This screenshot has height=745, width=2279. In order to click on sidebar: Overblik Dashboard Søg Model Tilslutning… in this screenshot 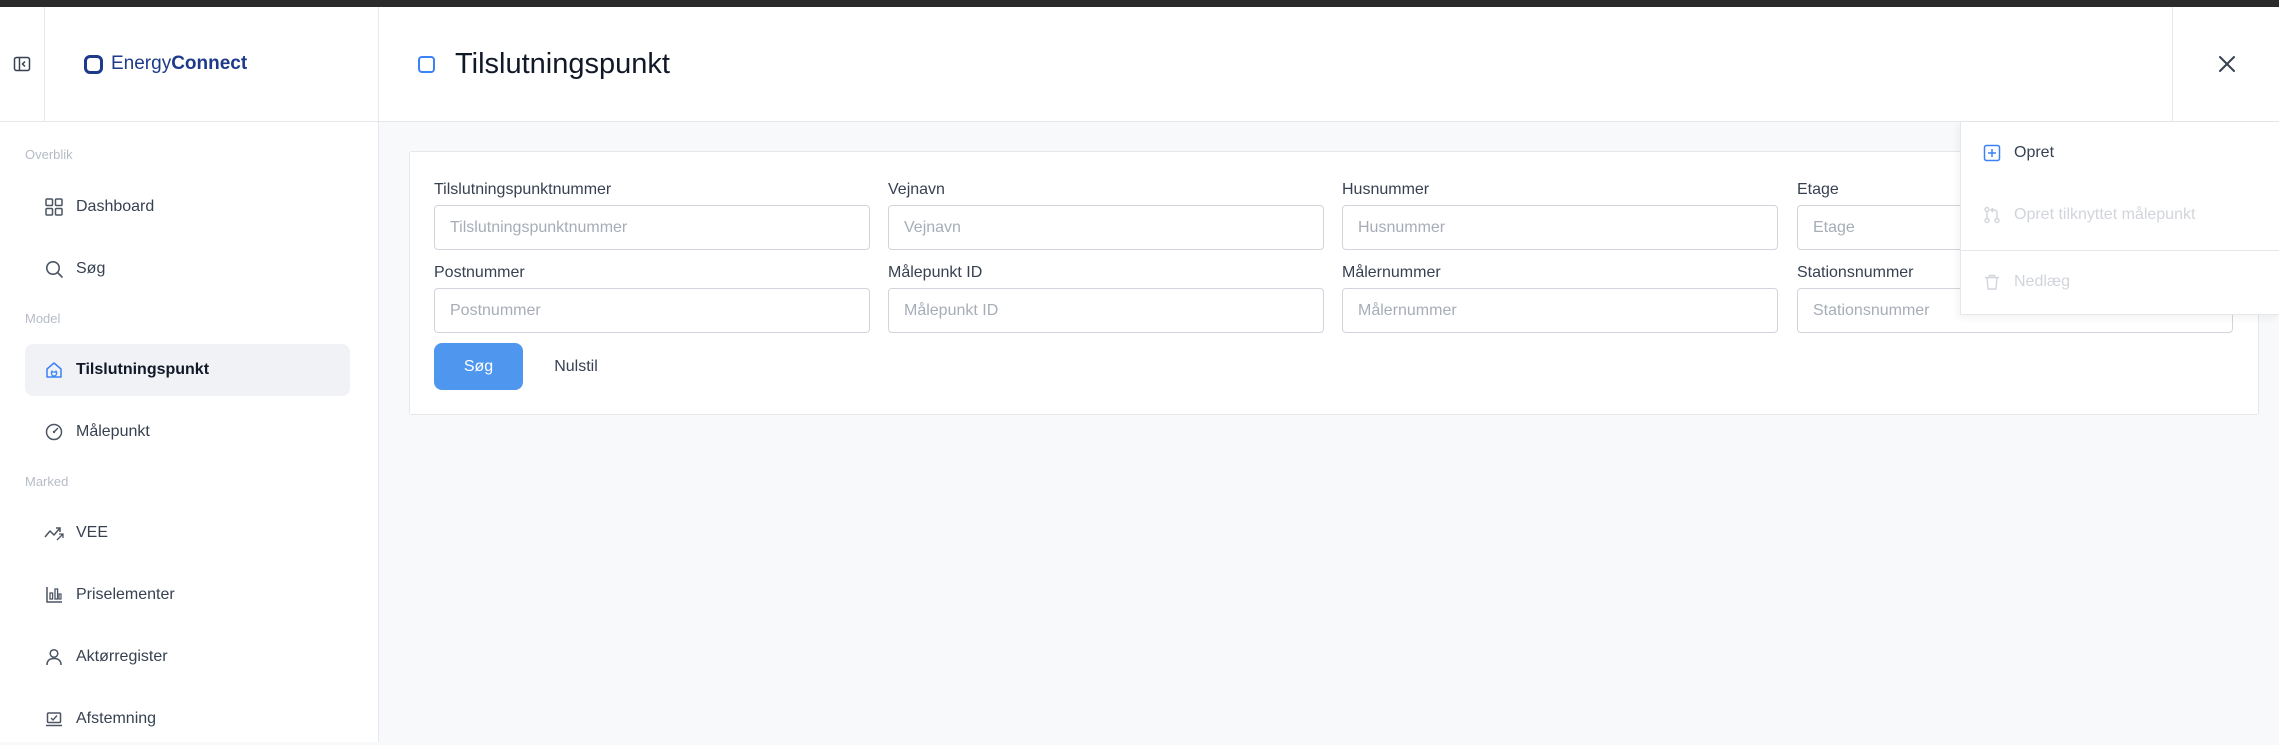, I will do `click(189, 432)`.